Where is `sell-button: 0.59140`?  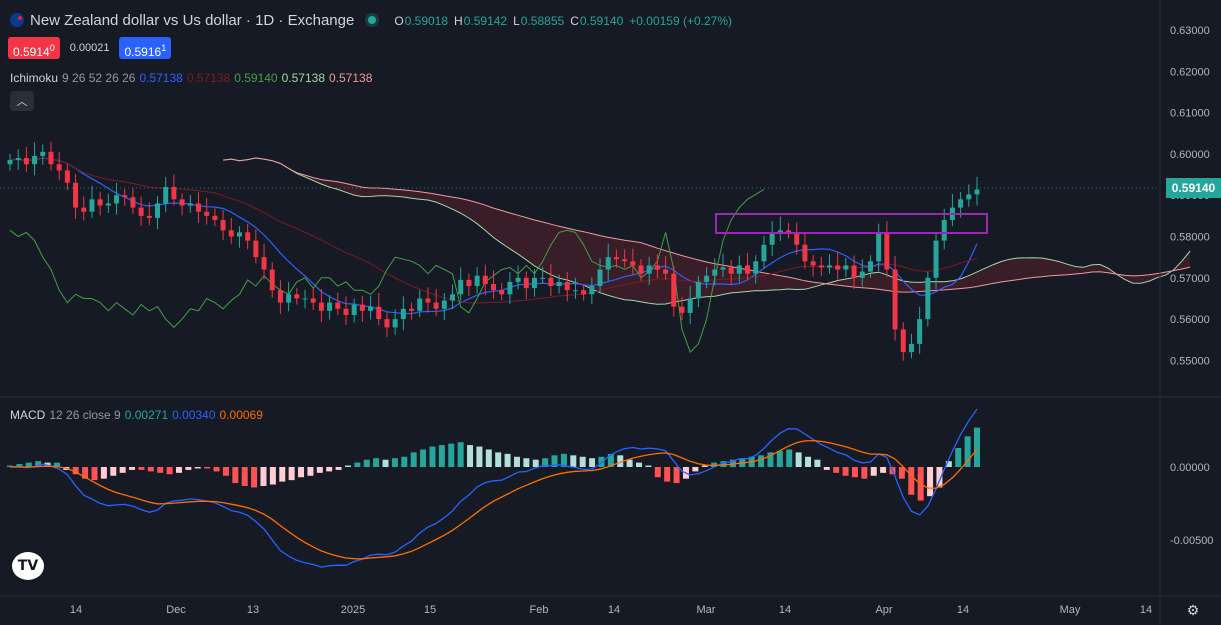 sell-button: 0.59140 is located at coordinates (34, 48).